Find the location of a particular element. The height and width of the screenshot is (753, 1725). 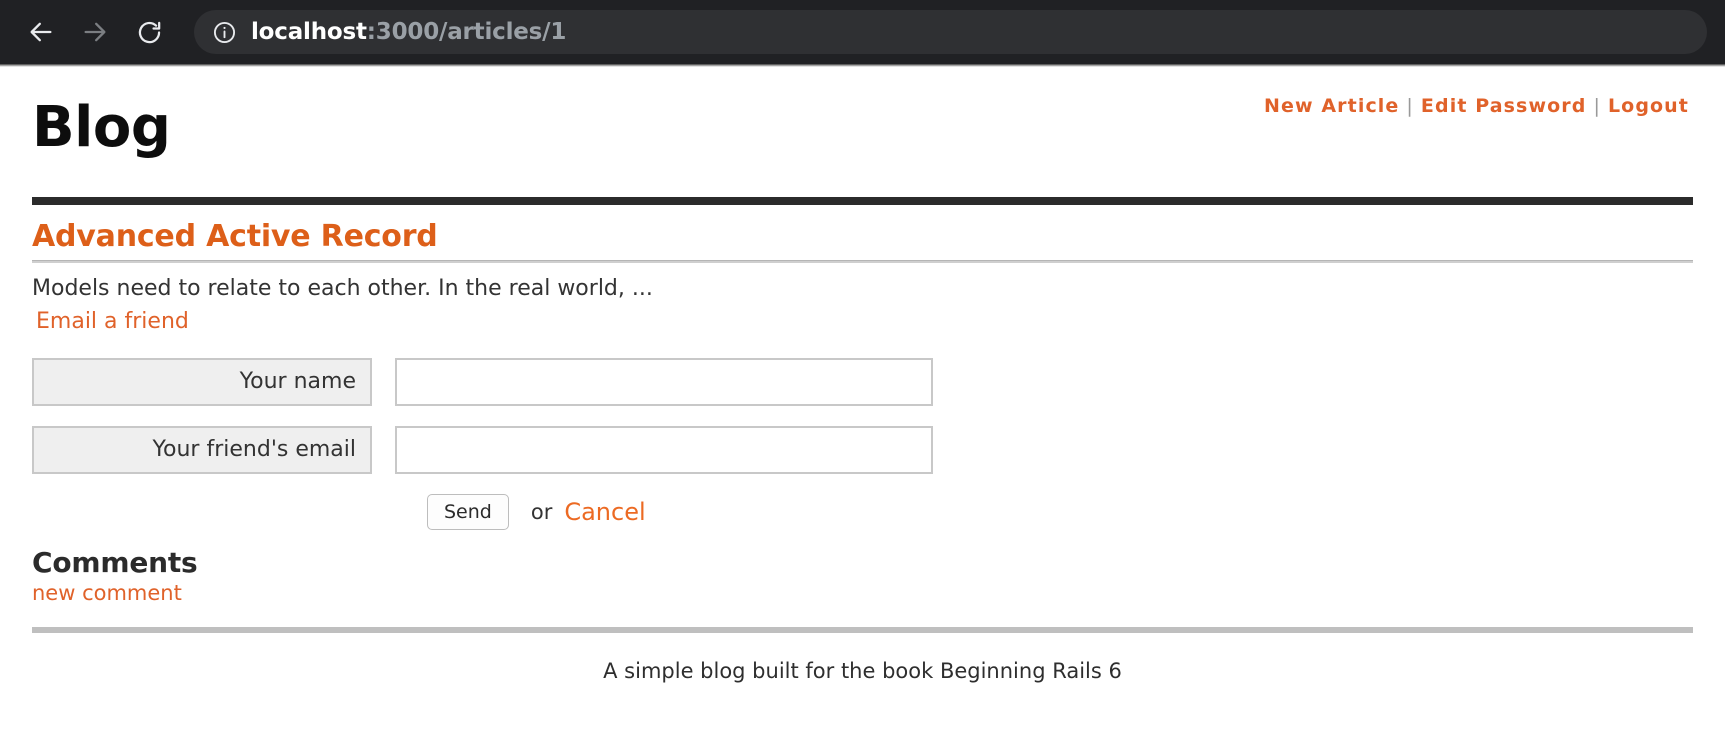

url-path: :3000/articles/1 is located at coordinates (466, 32).